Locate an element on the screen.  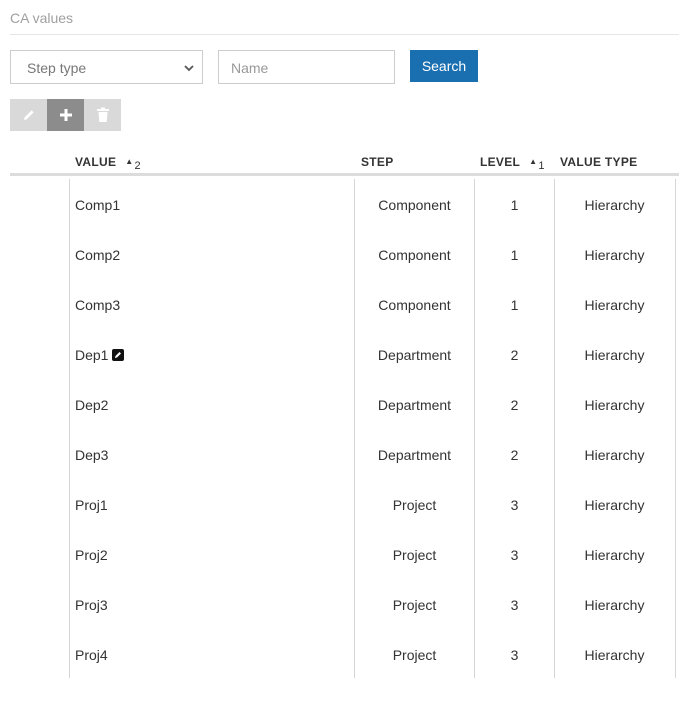
delete-button is located at coordinates (102, 115).